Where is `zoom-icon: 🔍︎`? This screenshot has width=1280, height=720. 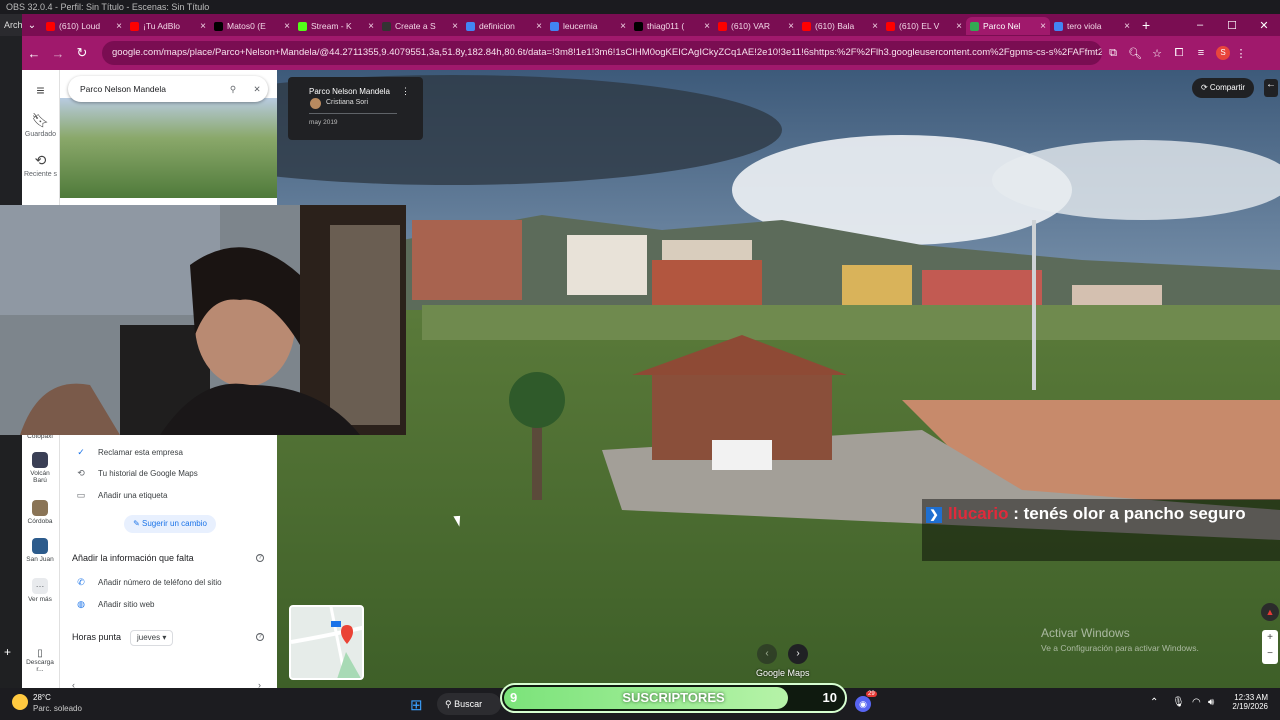
zoom-icon: 🔍︎ is located at coordinates (1135, 53).